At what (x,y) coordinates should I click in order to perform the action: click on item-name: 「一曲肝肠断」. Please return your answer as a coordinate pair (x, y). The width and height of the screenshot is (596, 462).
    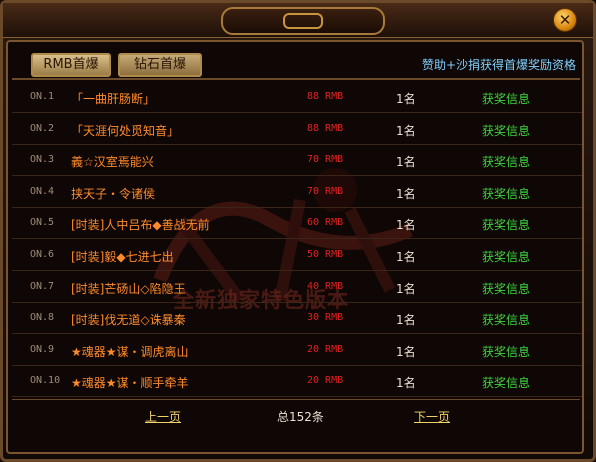
    Looking at the image, I should click on (113, 99).